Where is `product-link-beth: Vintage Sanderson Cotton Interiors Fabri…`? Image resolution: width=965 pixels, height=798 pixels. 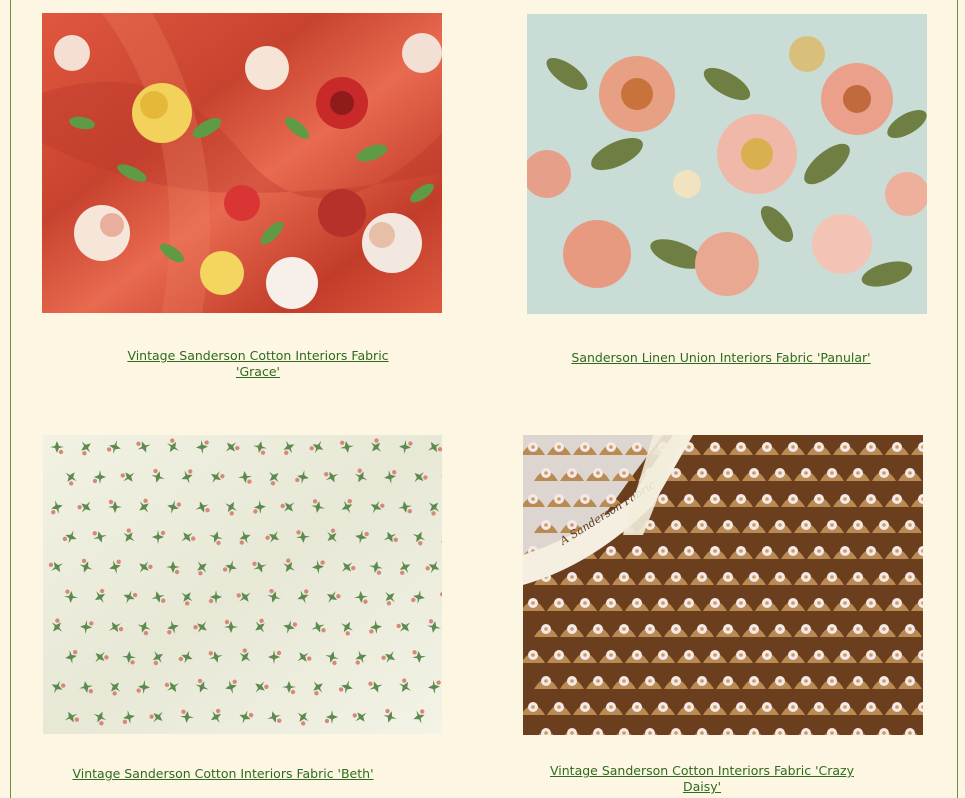
product-link-beth: Vintage Sanderson Cotton Interiors Fabri… is located at coordinates (223, 774).